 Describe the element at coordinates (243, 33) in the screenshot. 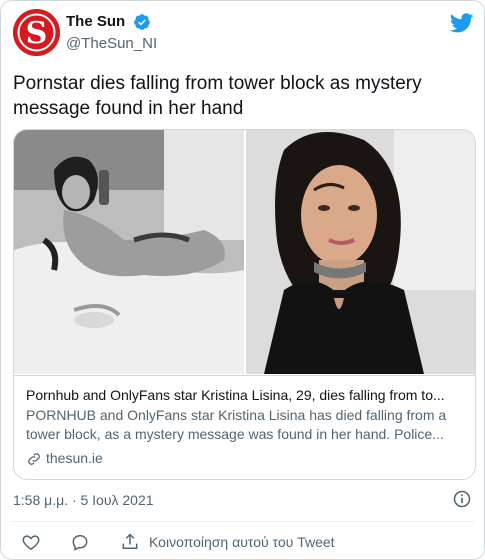

I see `tweet-header: S The Sun @TheSun_NI` at that location.